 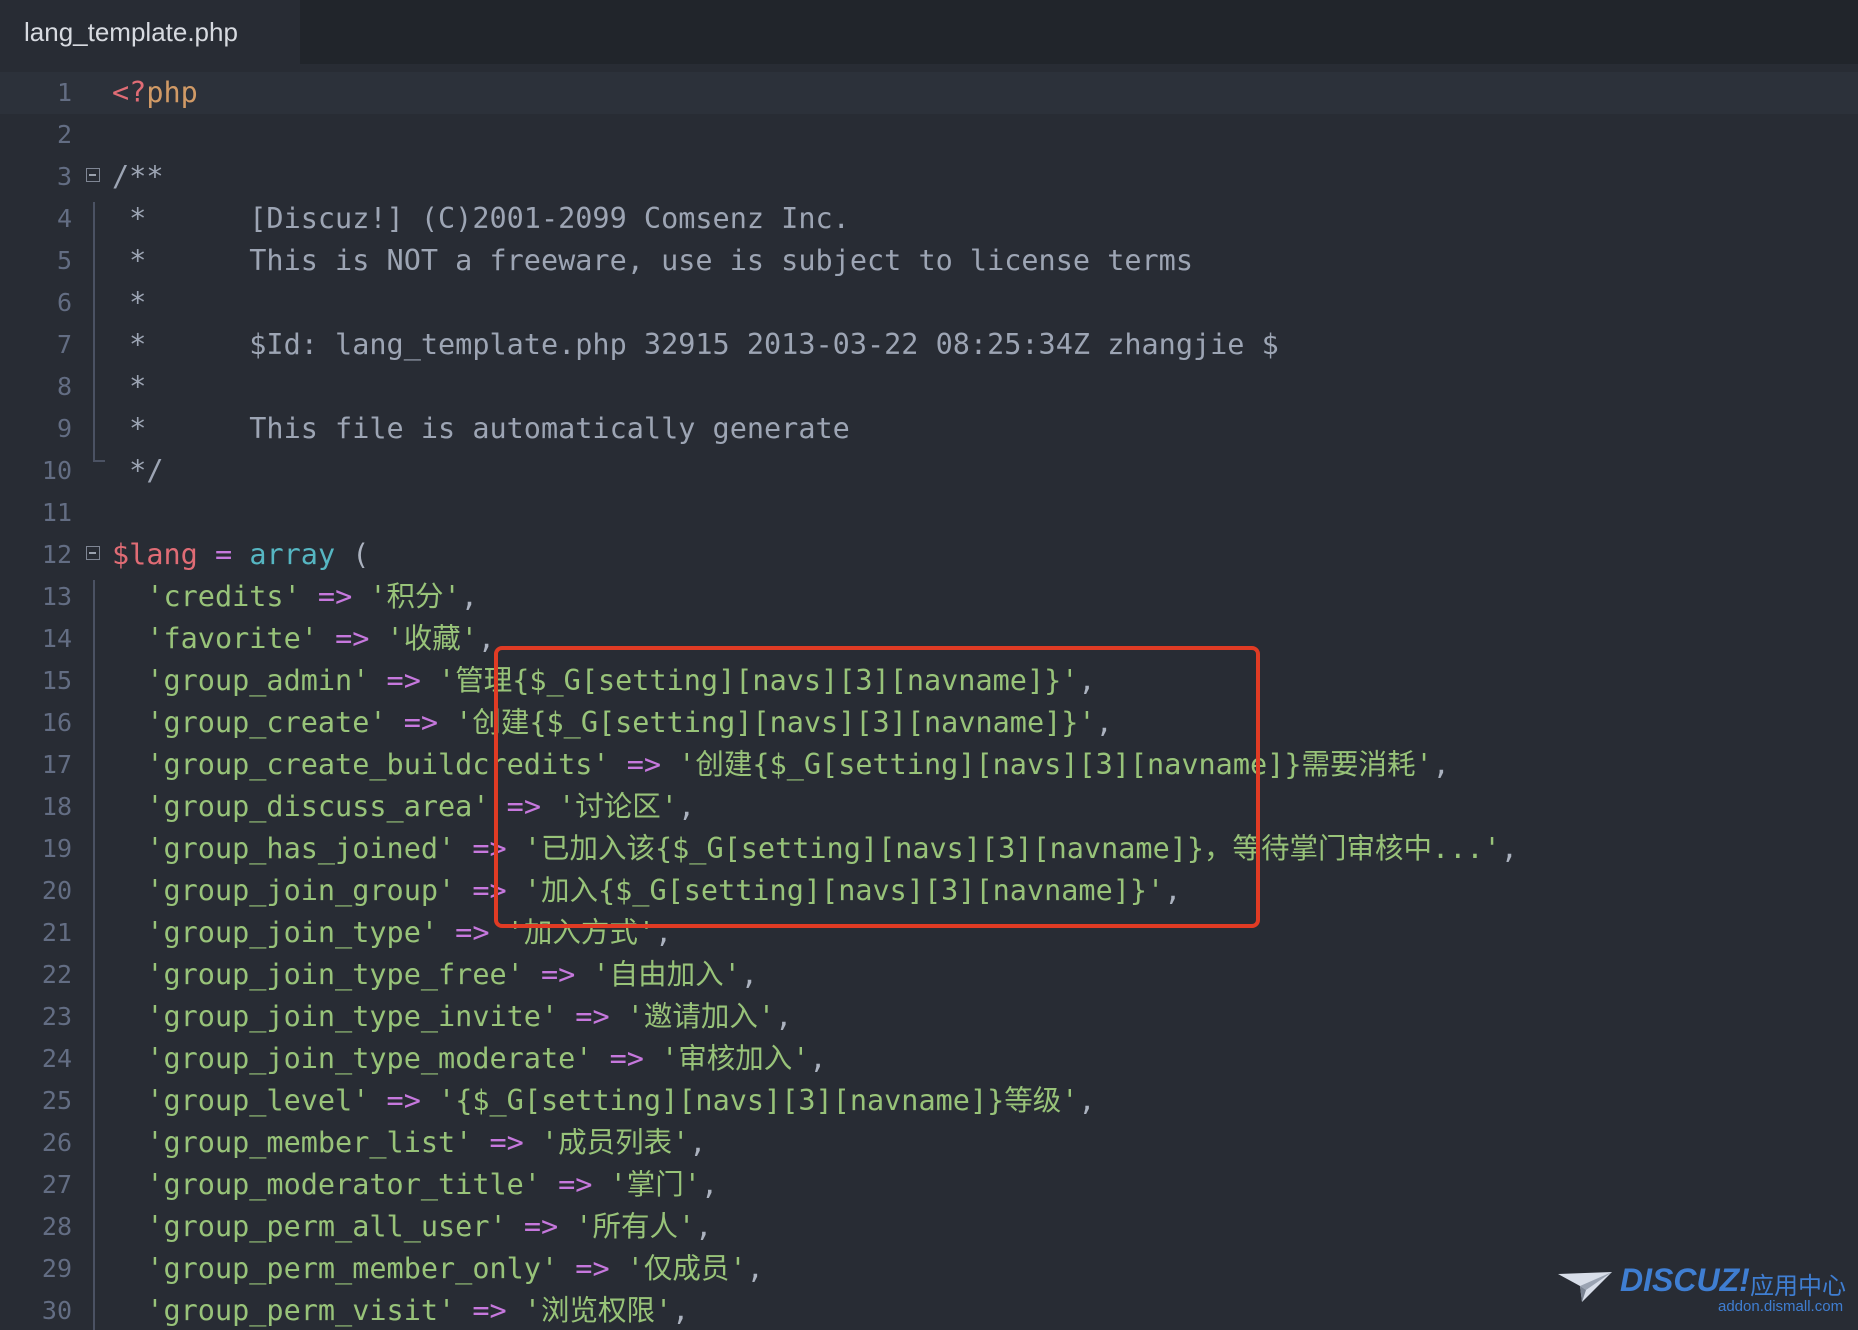 What do you see at coordinates (877, 787) in the screenshot?
I see `red-highlight-box` at bounding box center [877, 787].